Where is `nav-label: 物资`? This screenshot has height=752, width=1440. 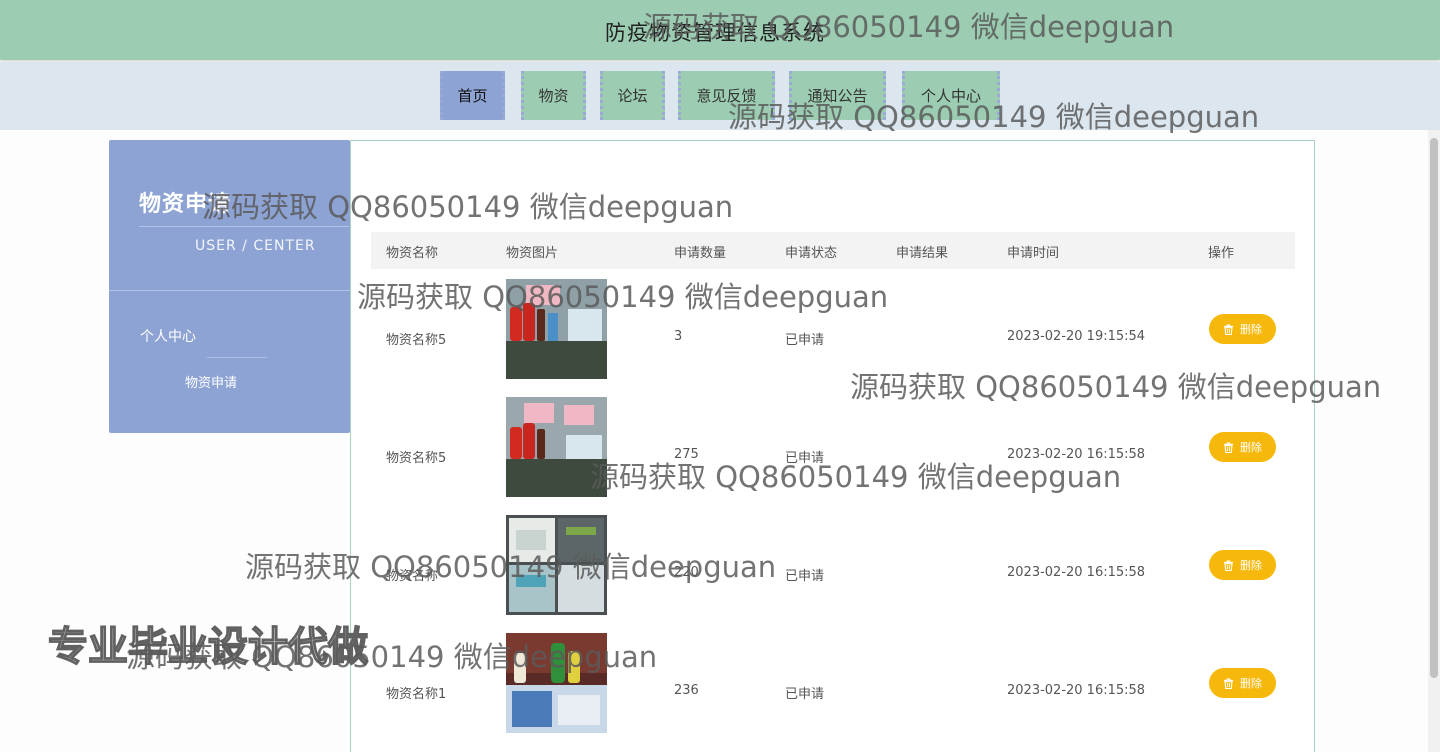
nav-label: 物资 is located at coordinates (553, 96).